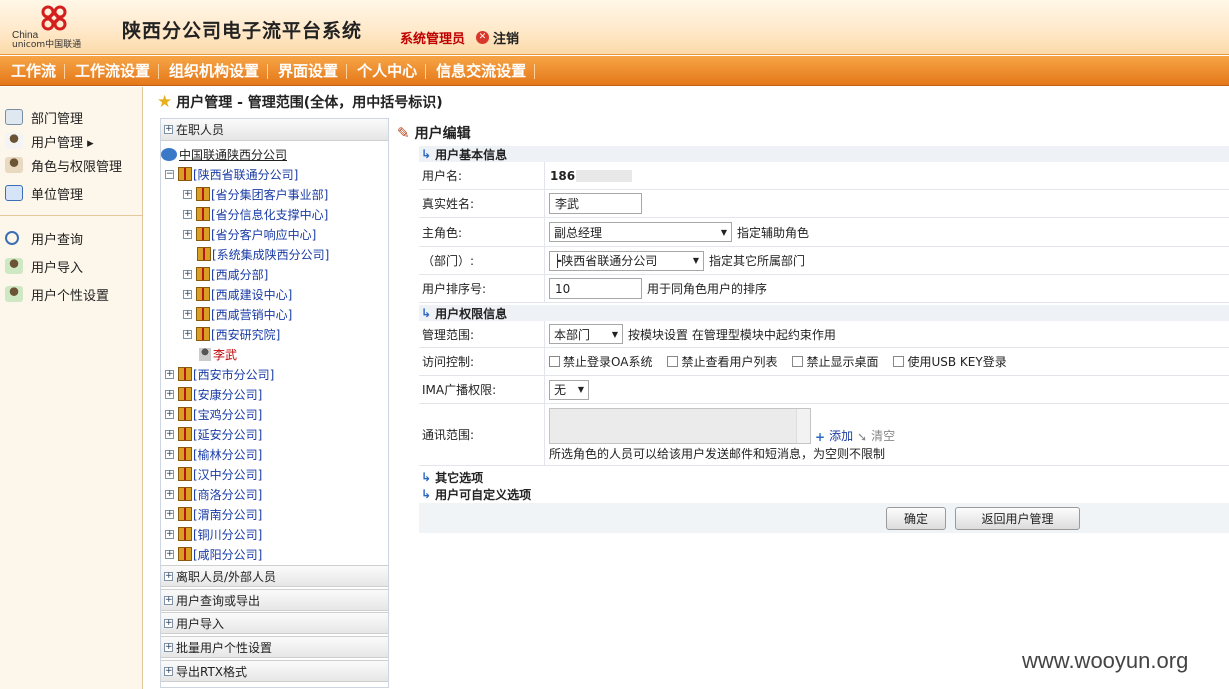  What do you see at coordinates (71, 238) in the screenshot?
I see `sidebar-item-user-query: 用户查询` at bounding box center [71, 238].